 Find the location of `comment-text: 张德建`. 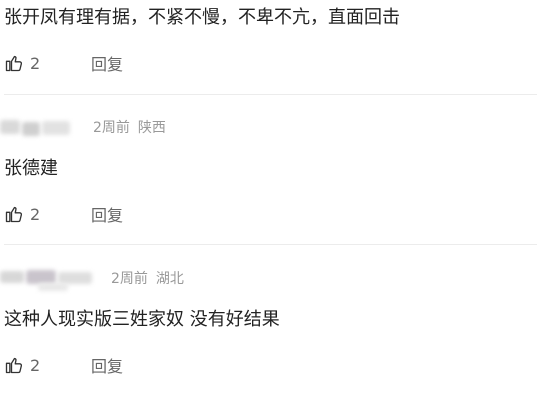

comment-text: 张德建 is located at coordinates (31, 168).